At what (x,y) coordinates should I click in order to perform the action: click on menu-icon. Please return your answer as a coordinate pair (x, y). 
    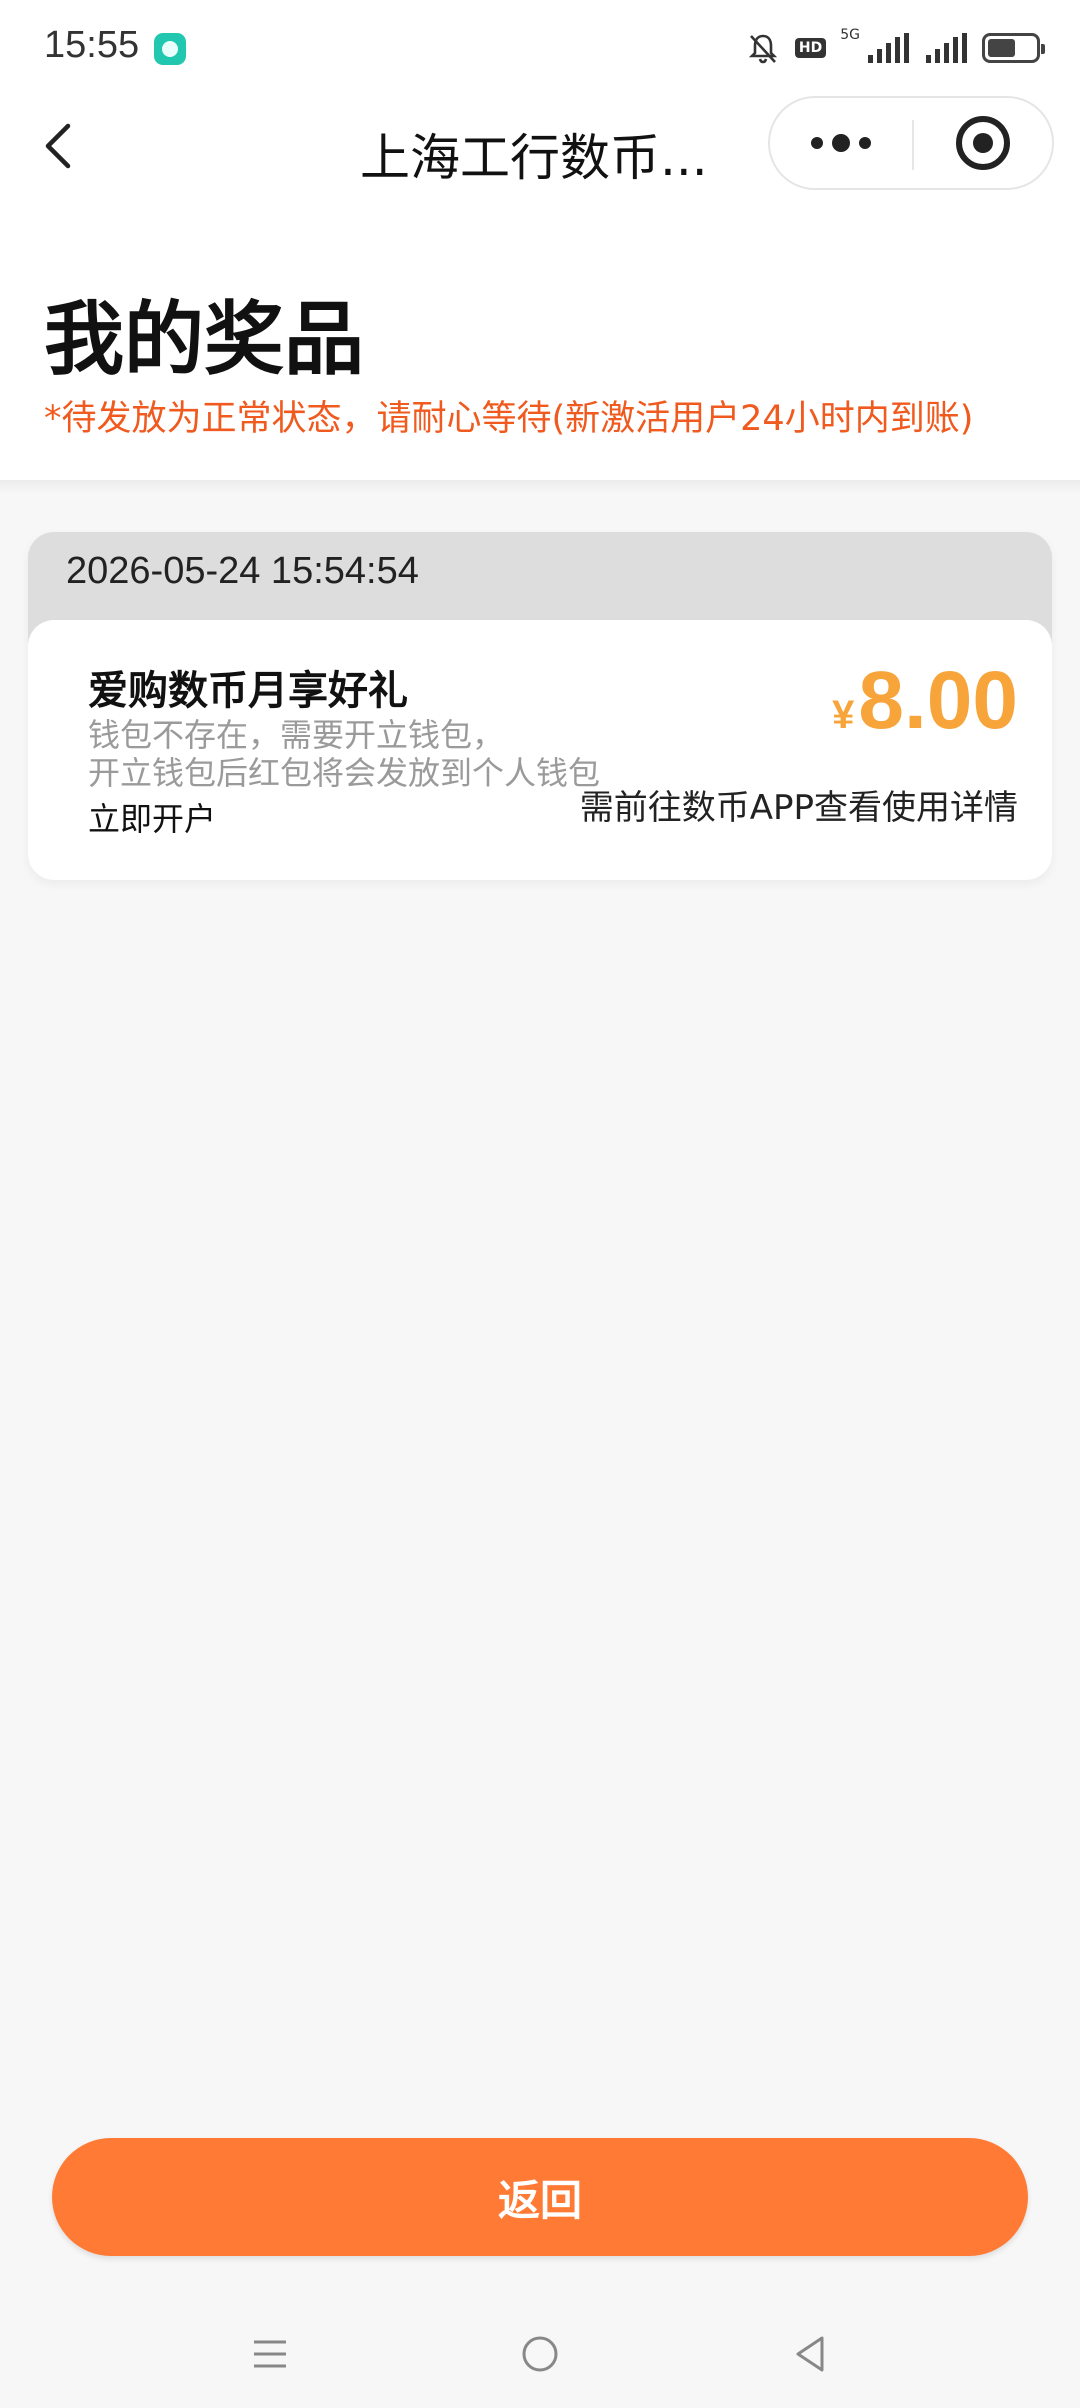
    Looking at the image, I should click on (270, 2354).